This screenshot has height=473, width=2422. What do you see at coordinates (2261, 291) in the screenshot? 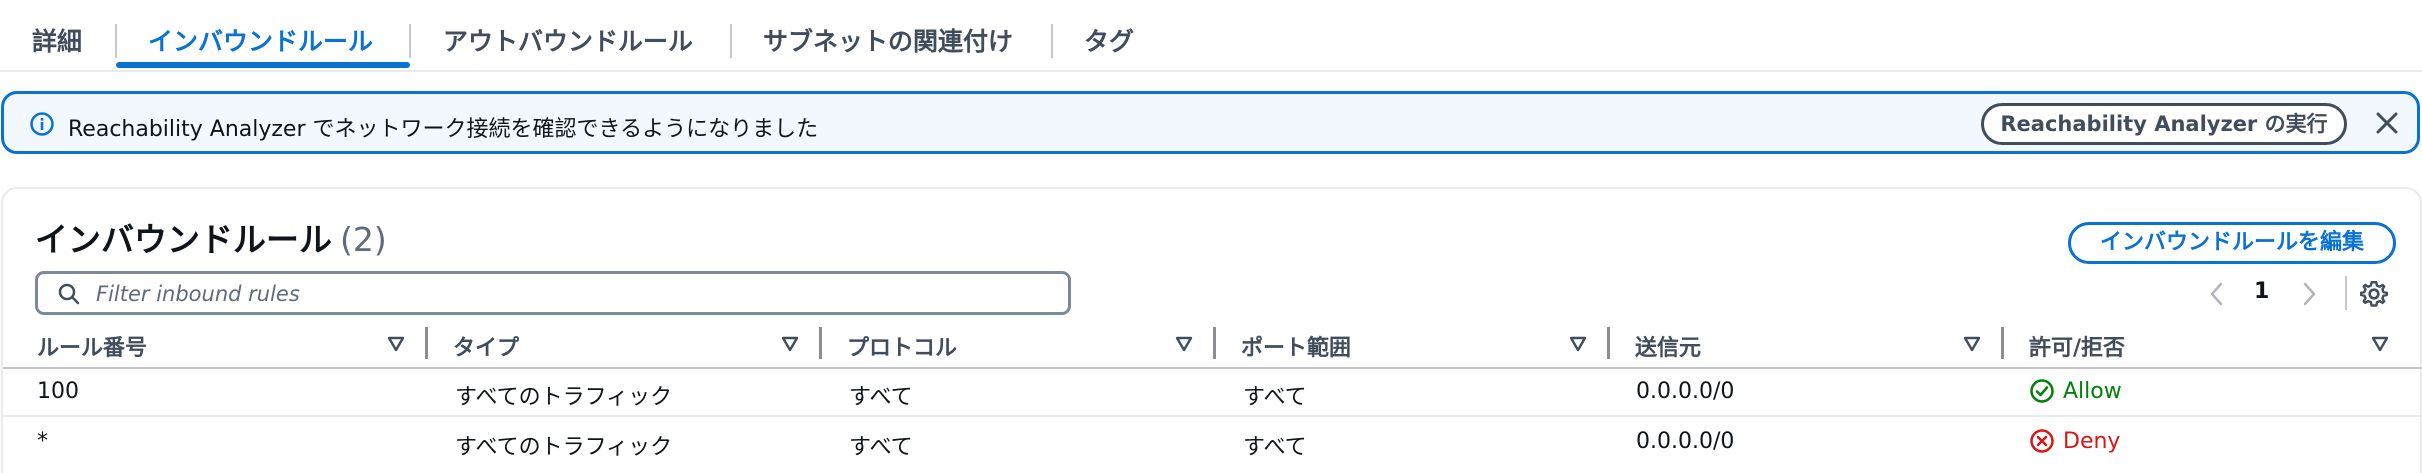
I see `page-number: 1` at bounding box center [2261, 291].